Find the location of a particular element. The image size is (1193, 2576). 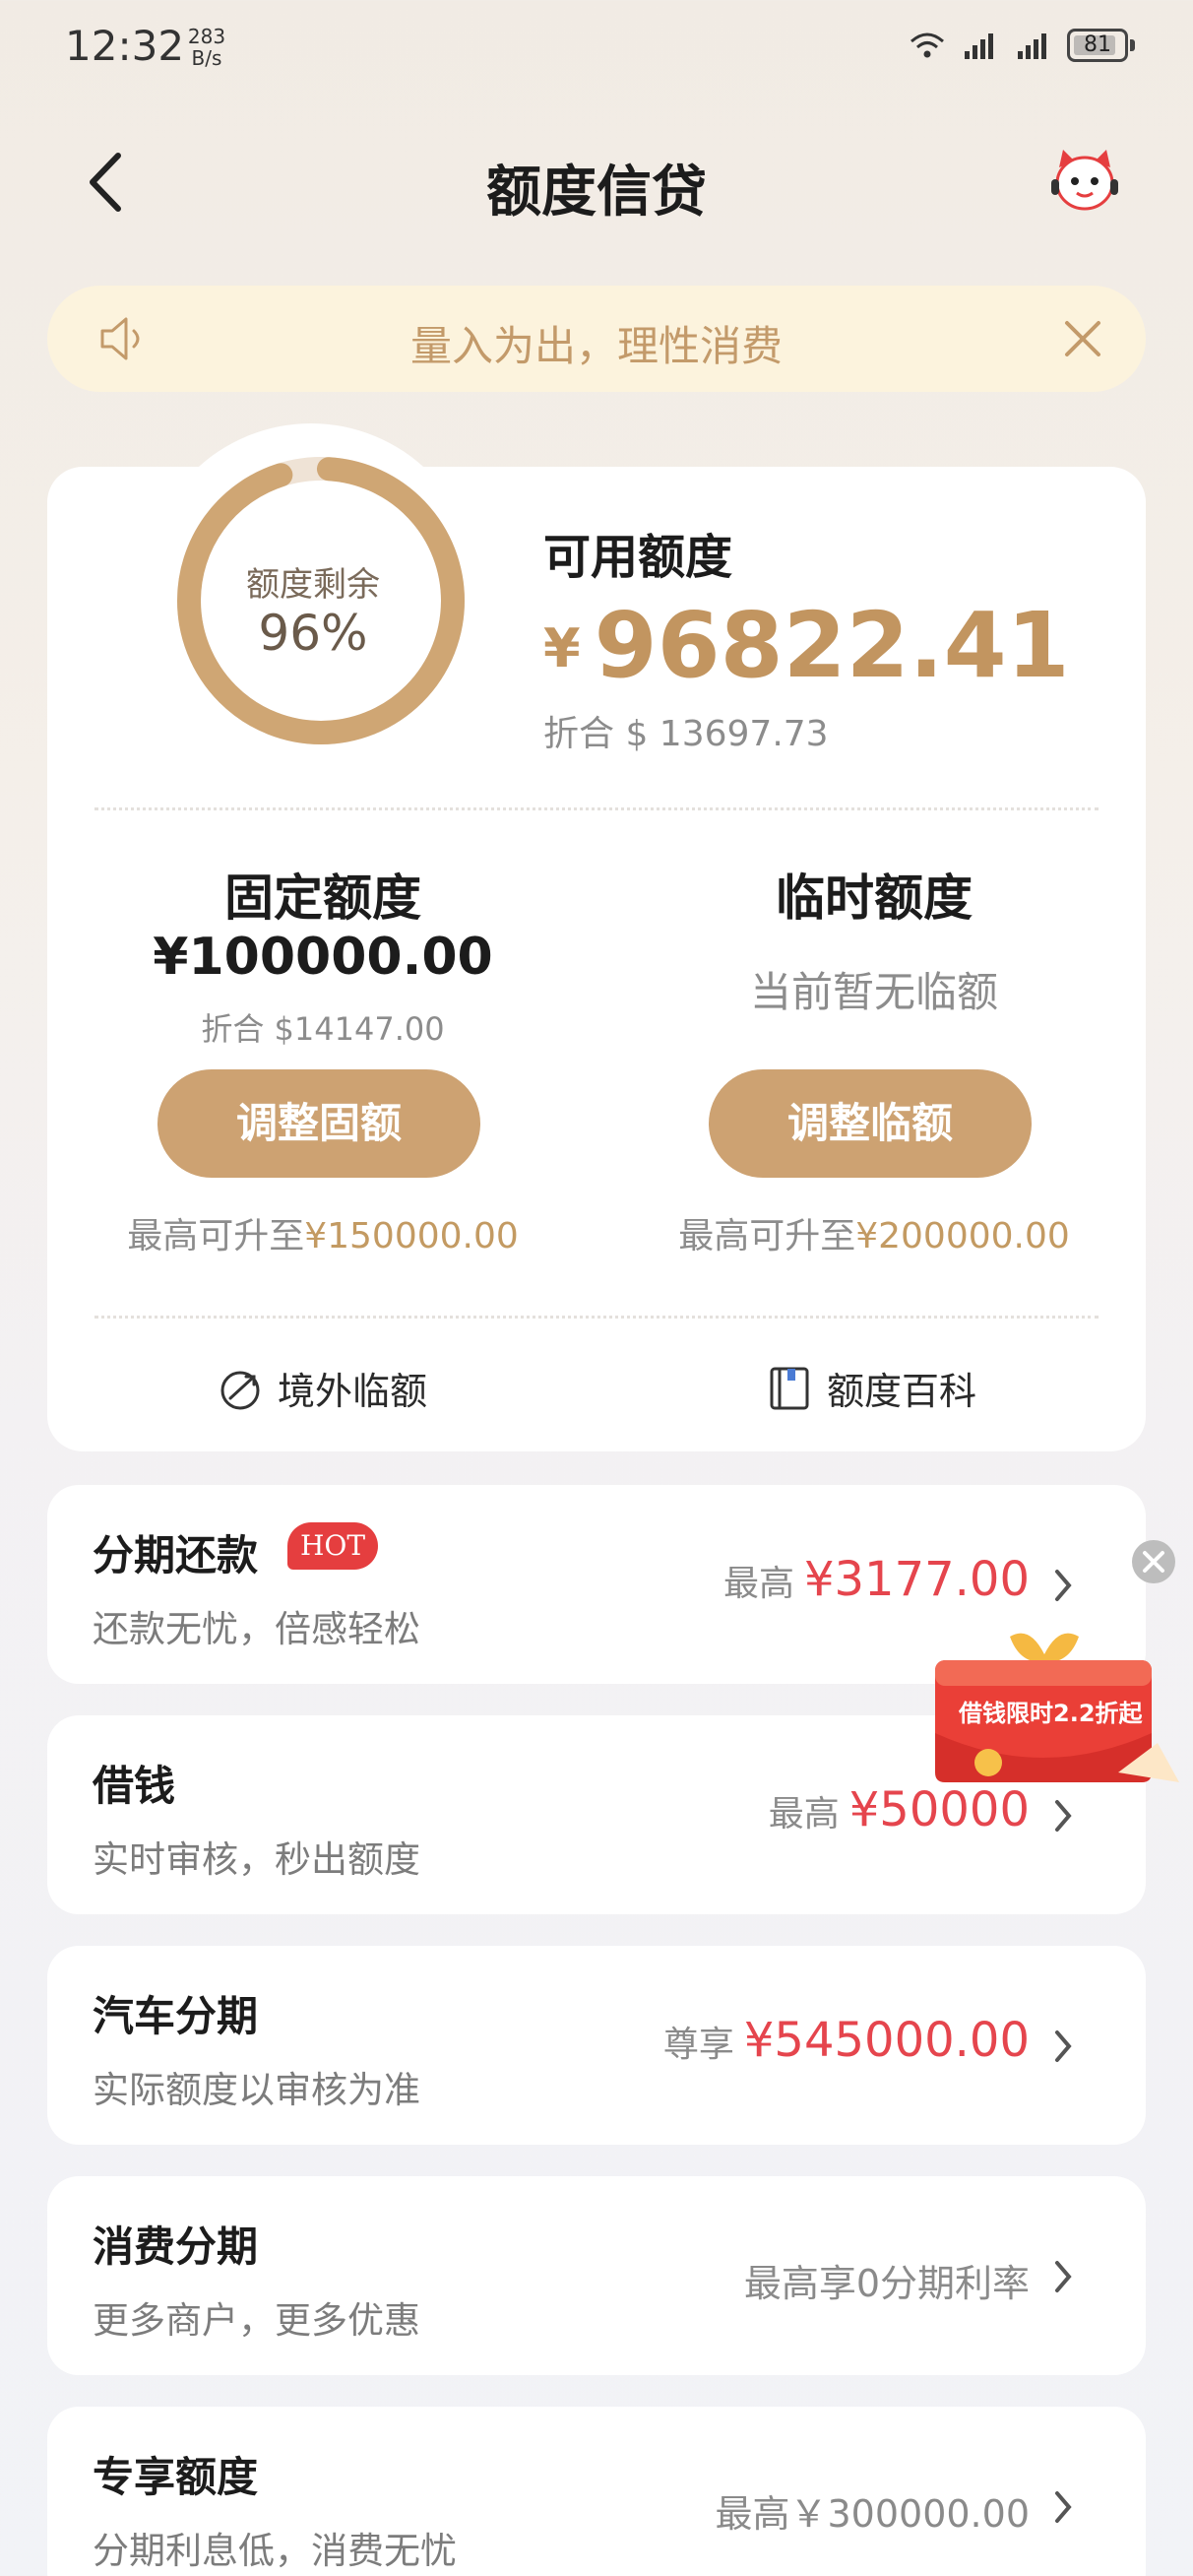

fixed-max: 最高可升至¥150000.00 is located at coordinates (323, 1232).